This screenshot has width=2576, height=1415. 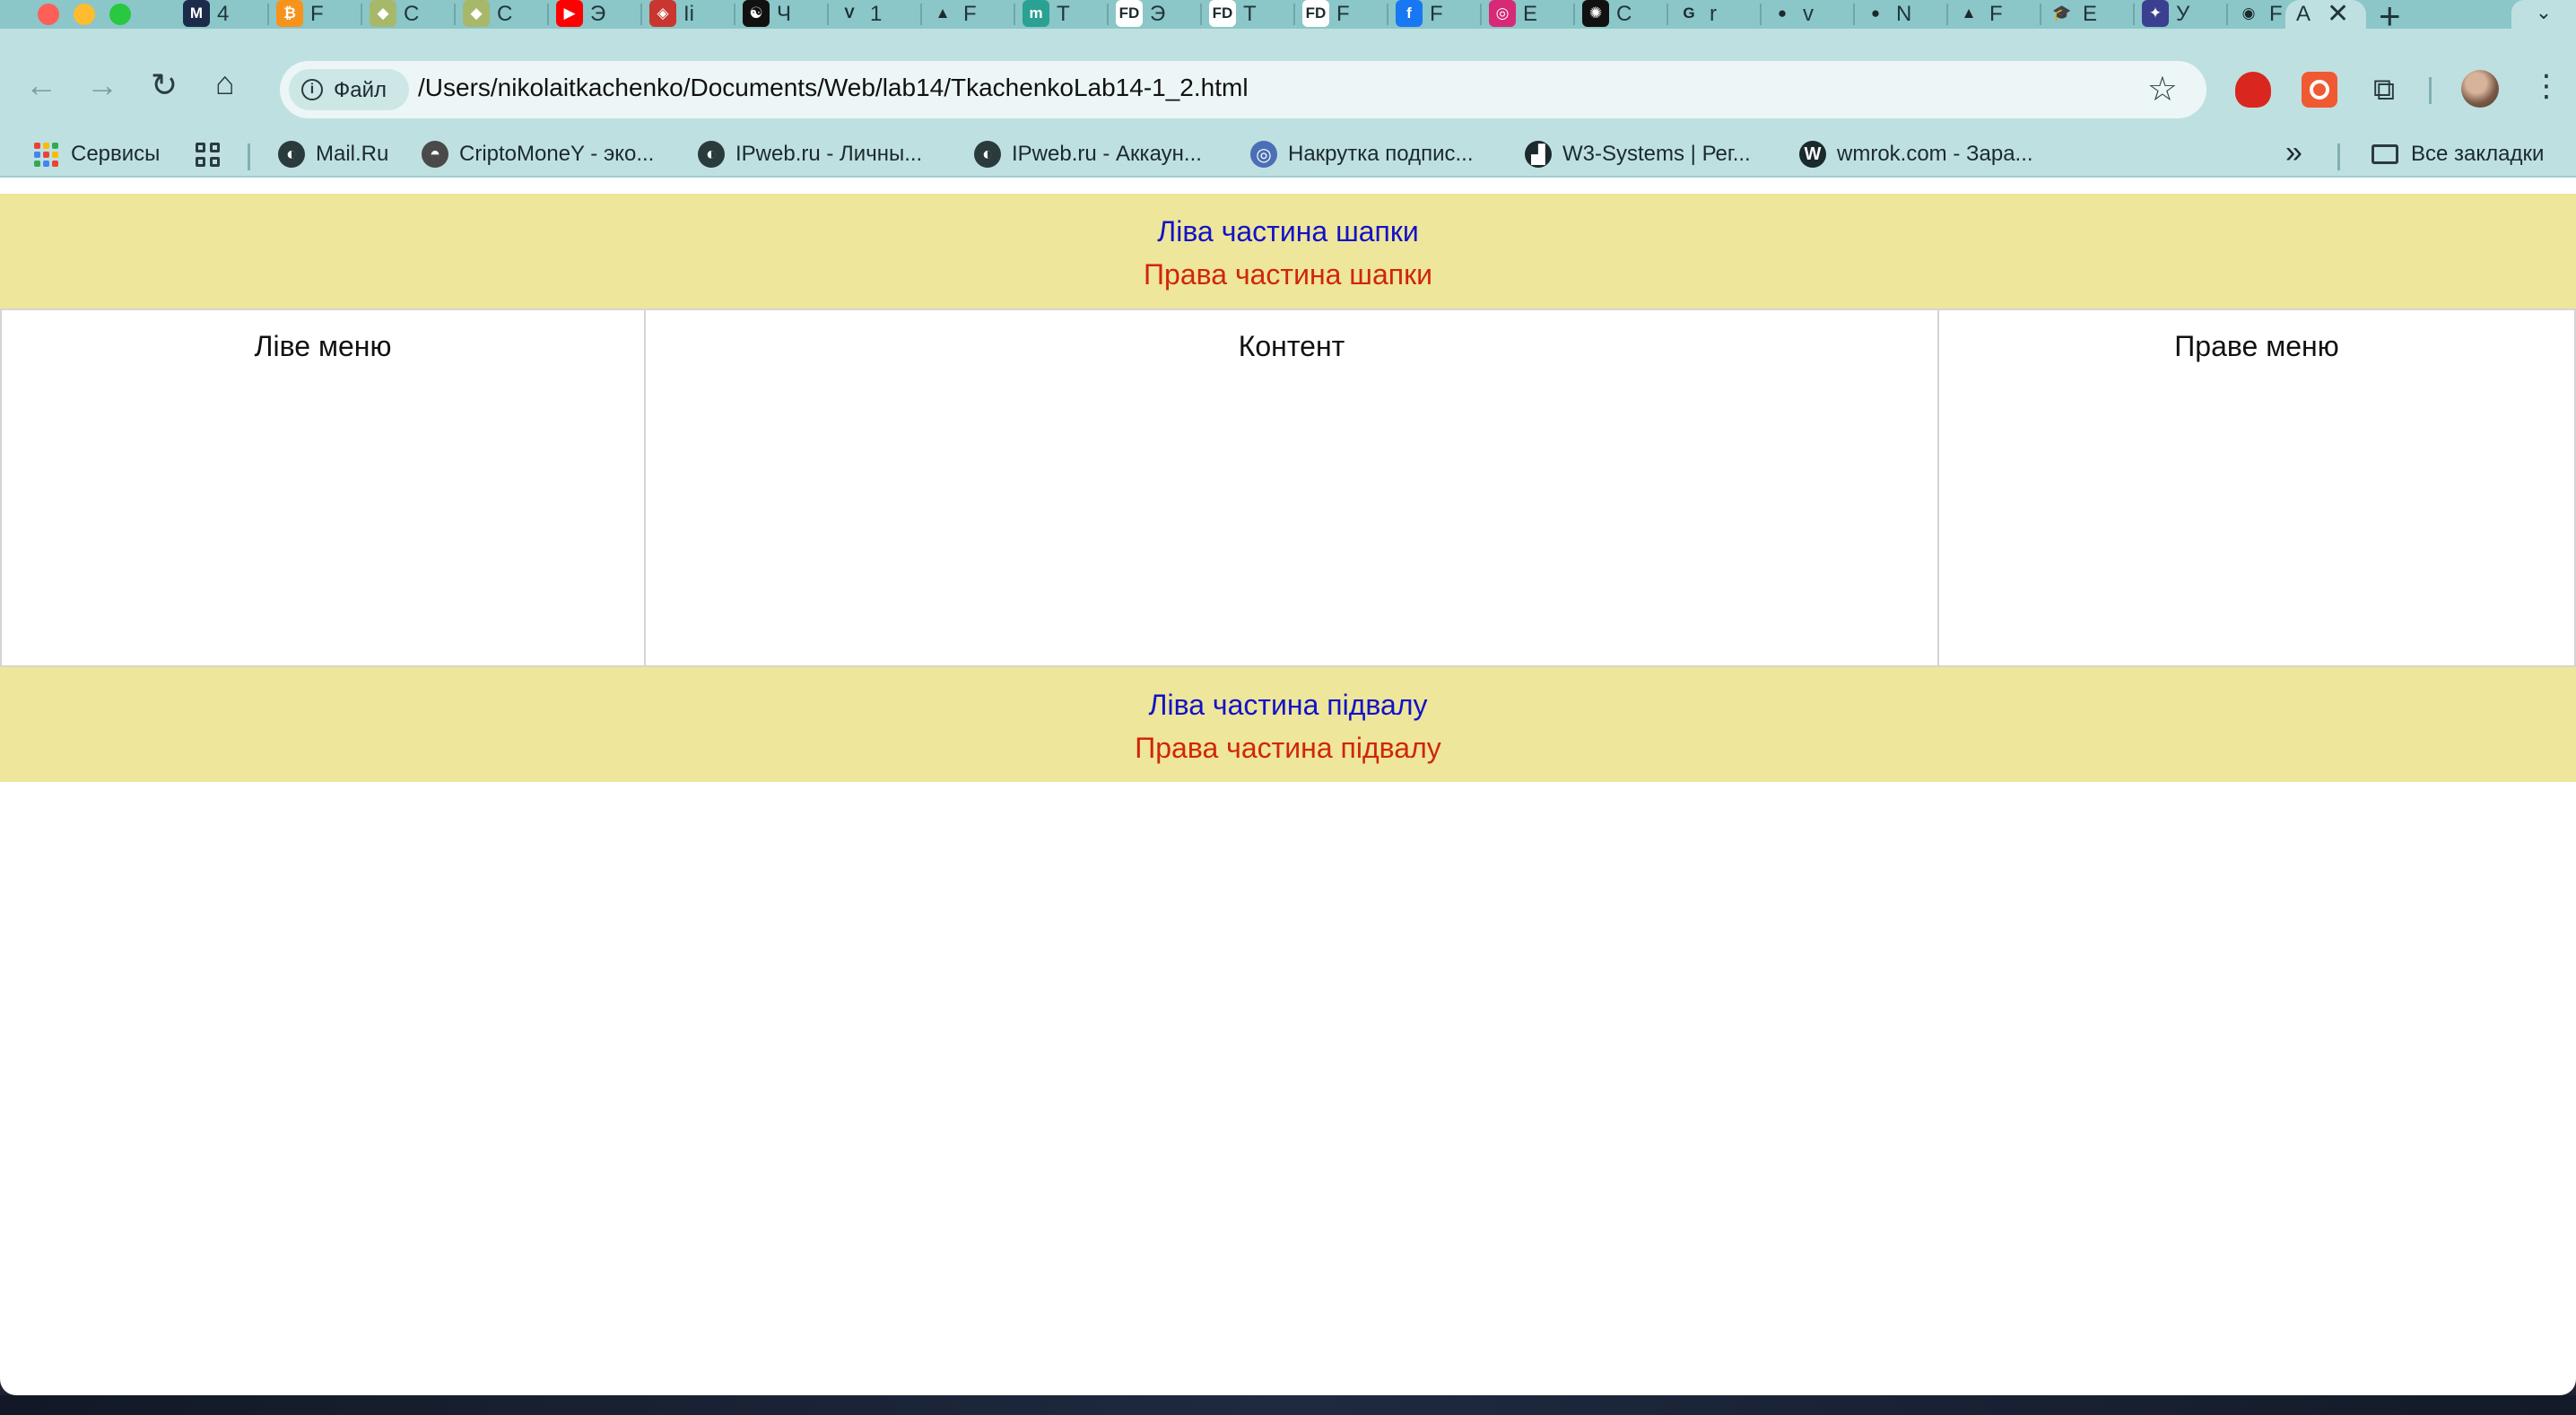 What do you see at coordinates (2338, 156) in the screenshot?
I see `bookmarks-divider` at bounding box center [2338, 156].